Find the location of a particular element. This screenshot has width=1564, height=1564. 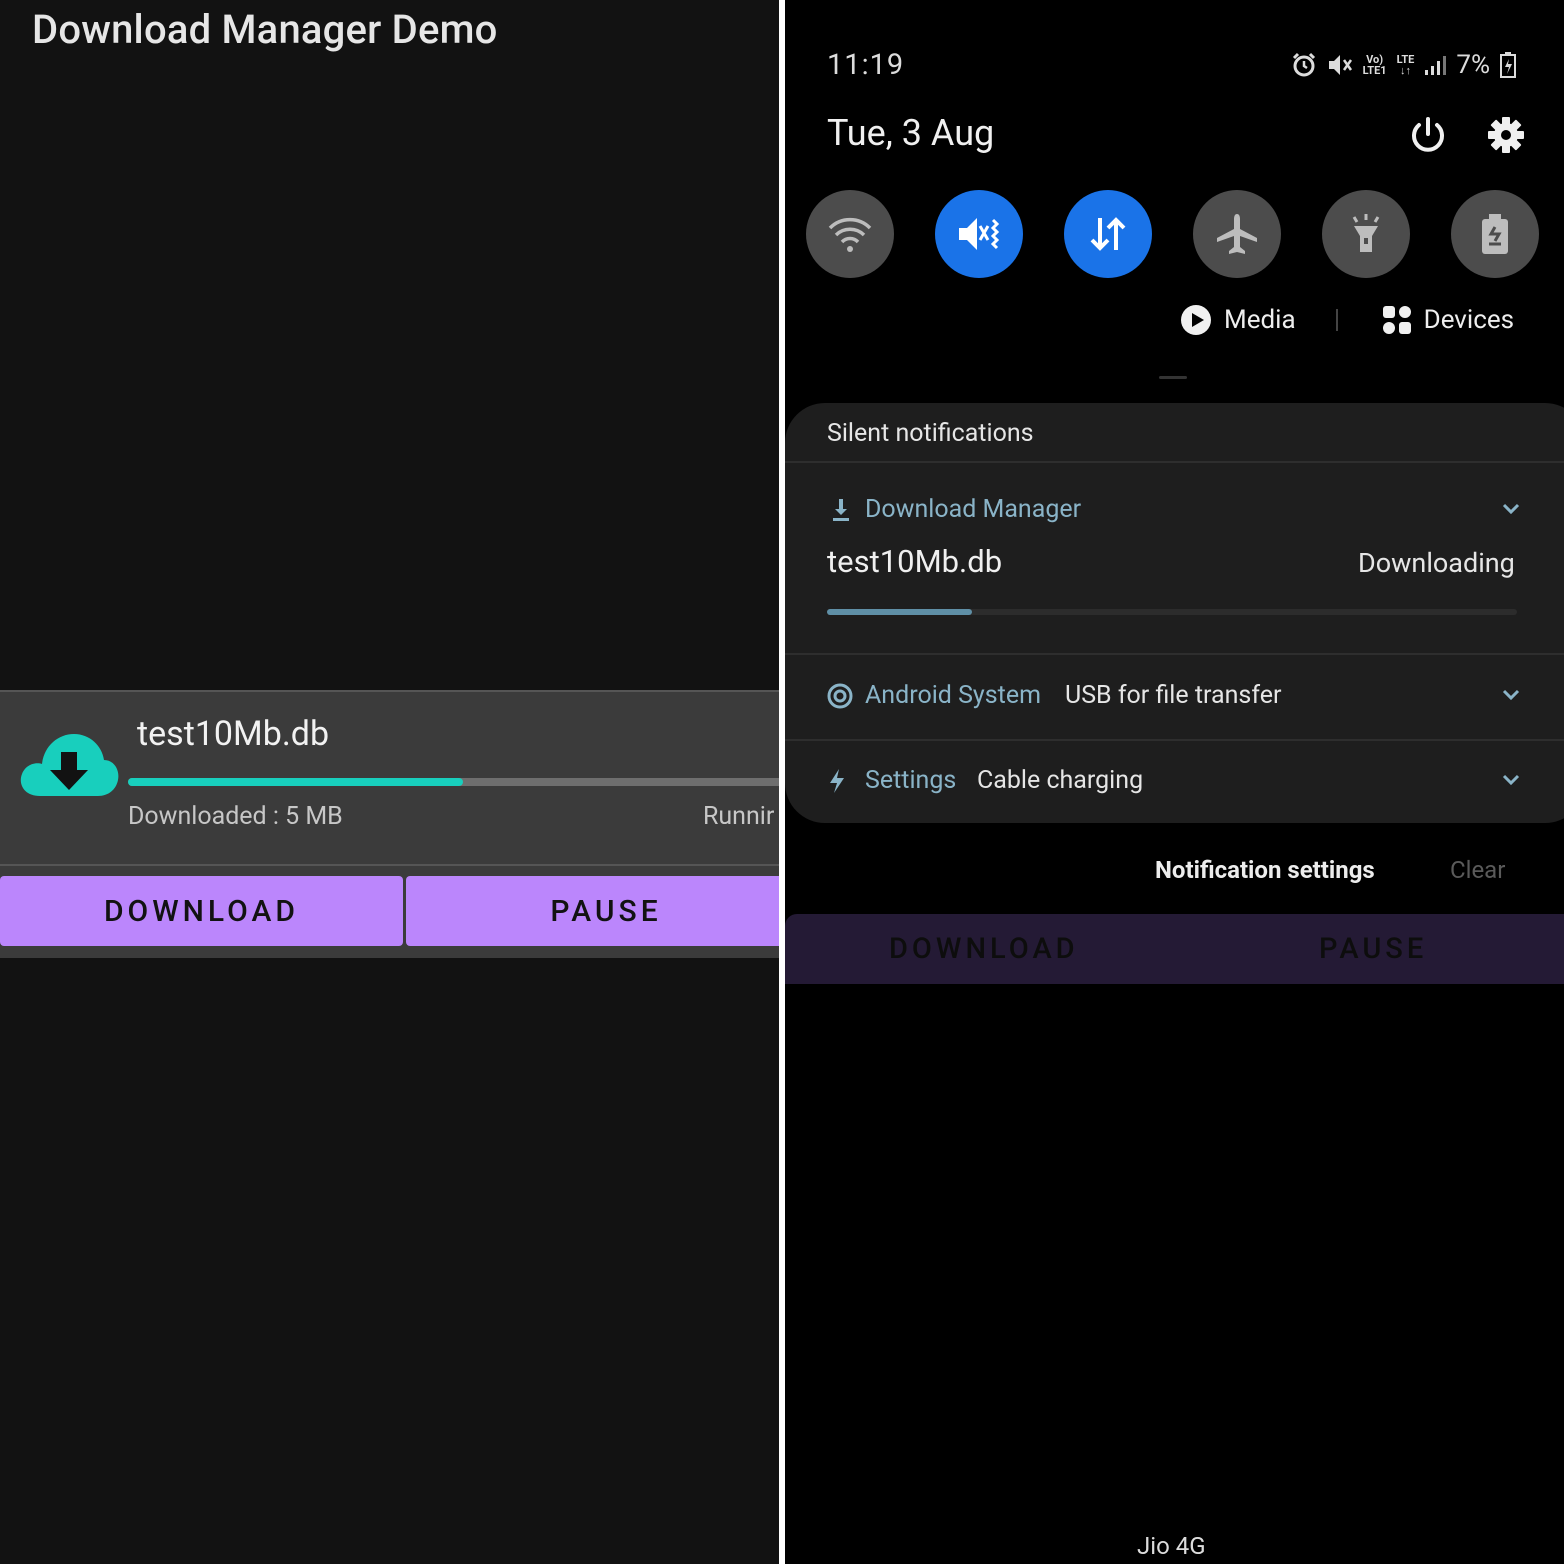

clear-button: Clear is located at coordinates (1477, 870).